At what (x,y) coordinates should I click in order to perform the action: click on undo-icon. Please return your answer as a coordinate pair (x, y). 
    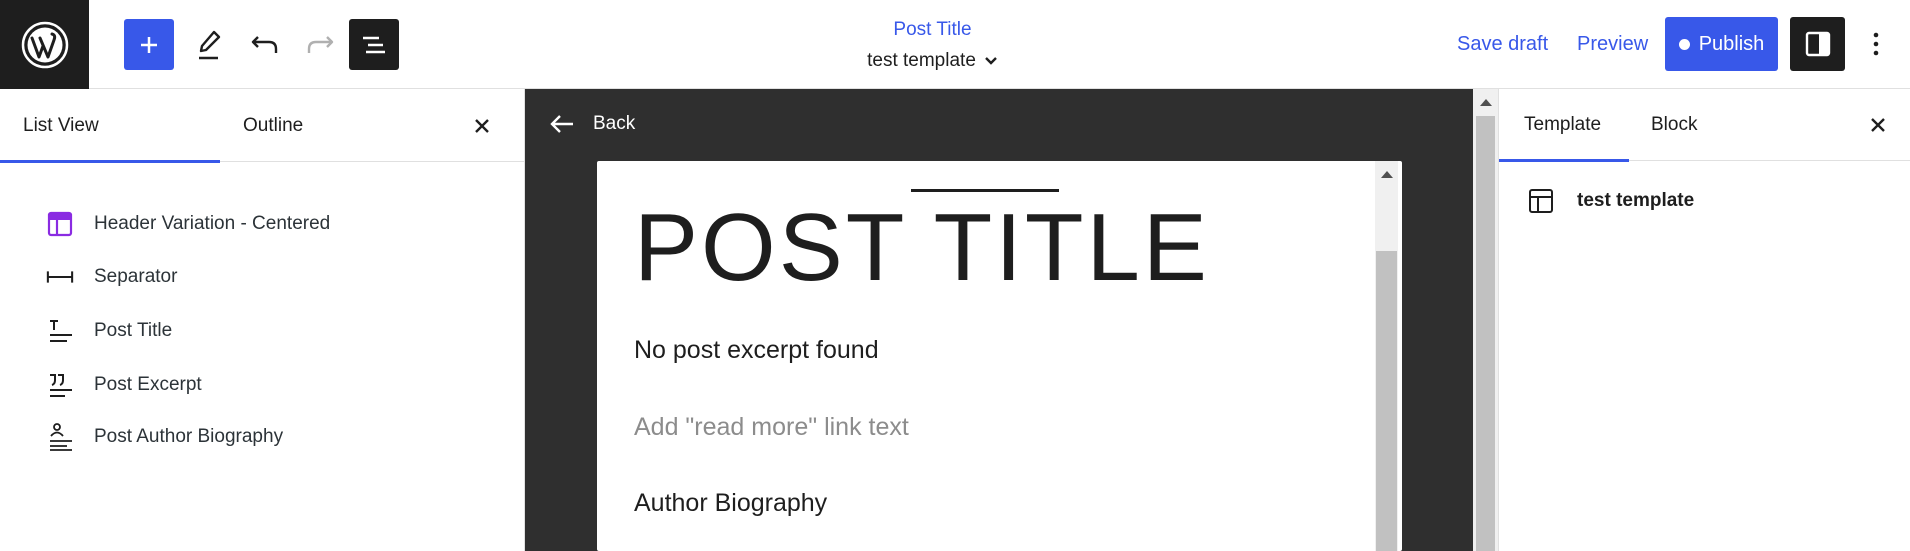
    Looking at the image, I should click on (264, 44).